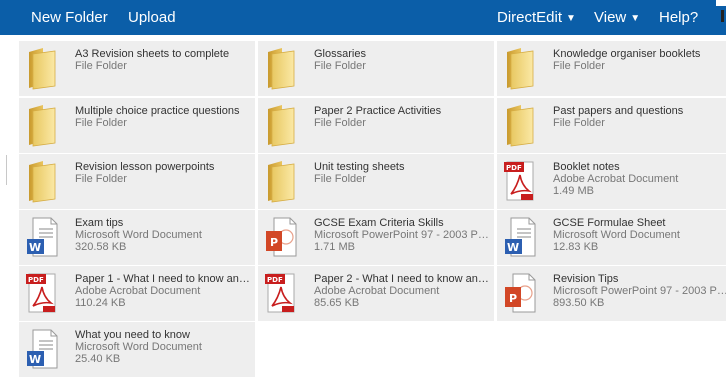  Describe the element at coordinates (639, 223) in the screenshot. I see `item-name: GCSE Formulae Sheet` at that location.